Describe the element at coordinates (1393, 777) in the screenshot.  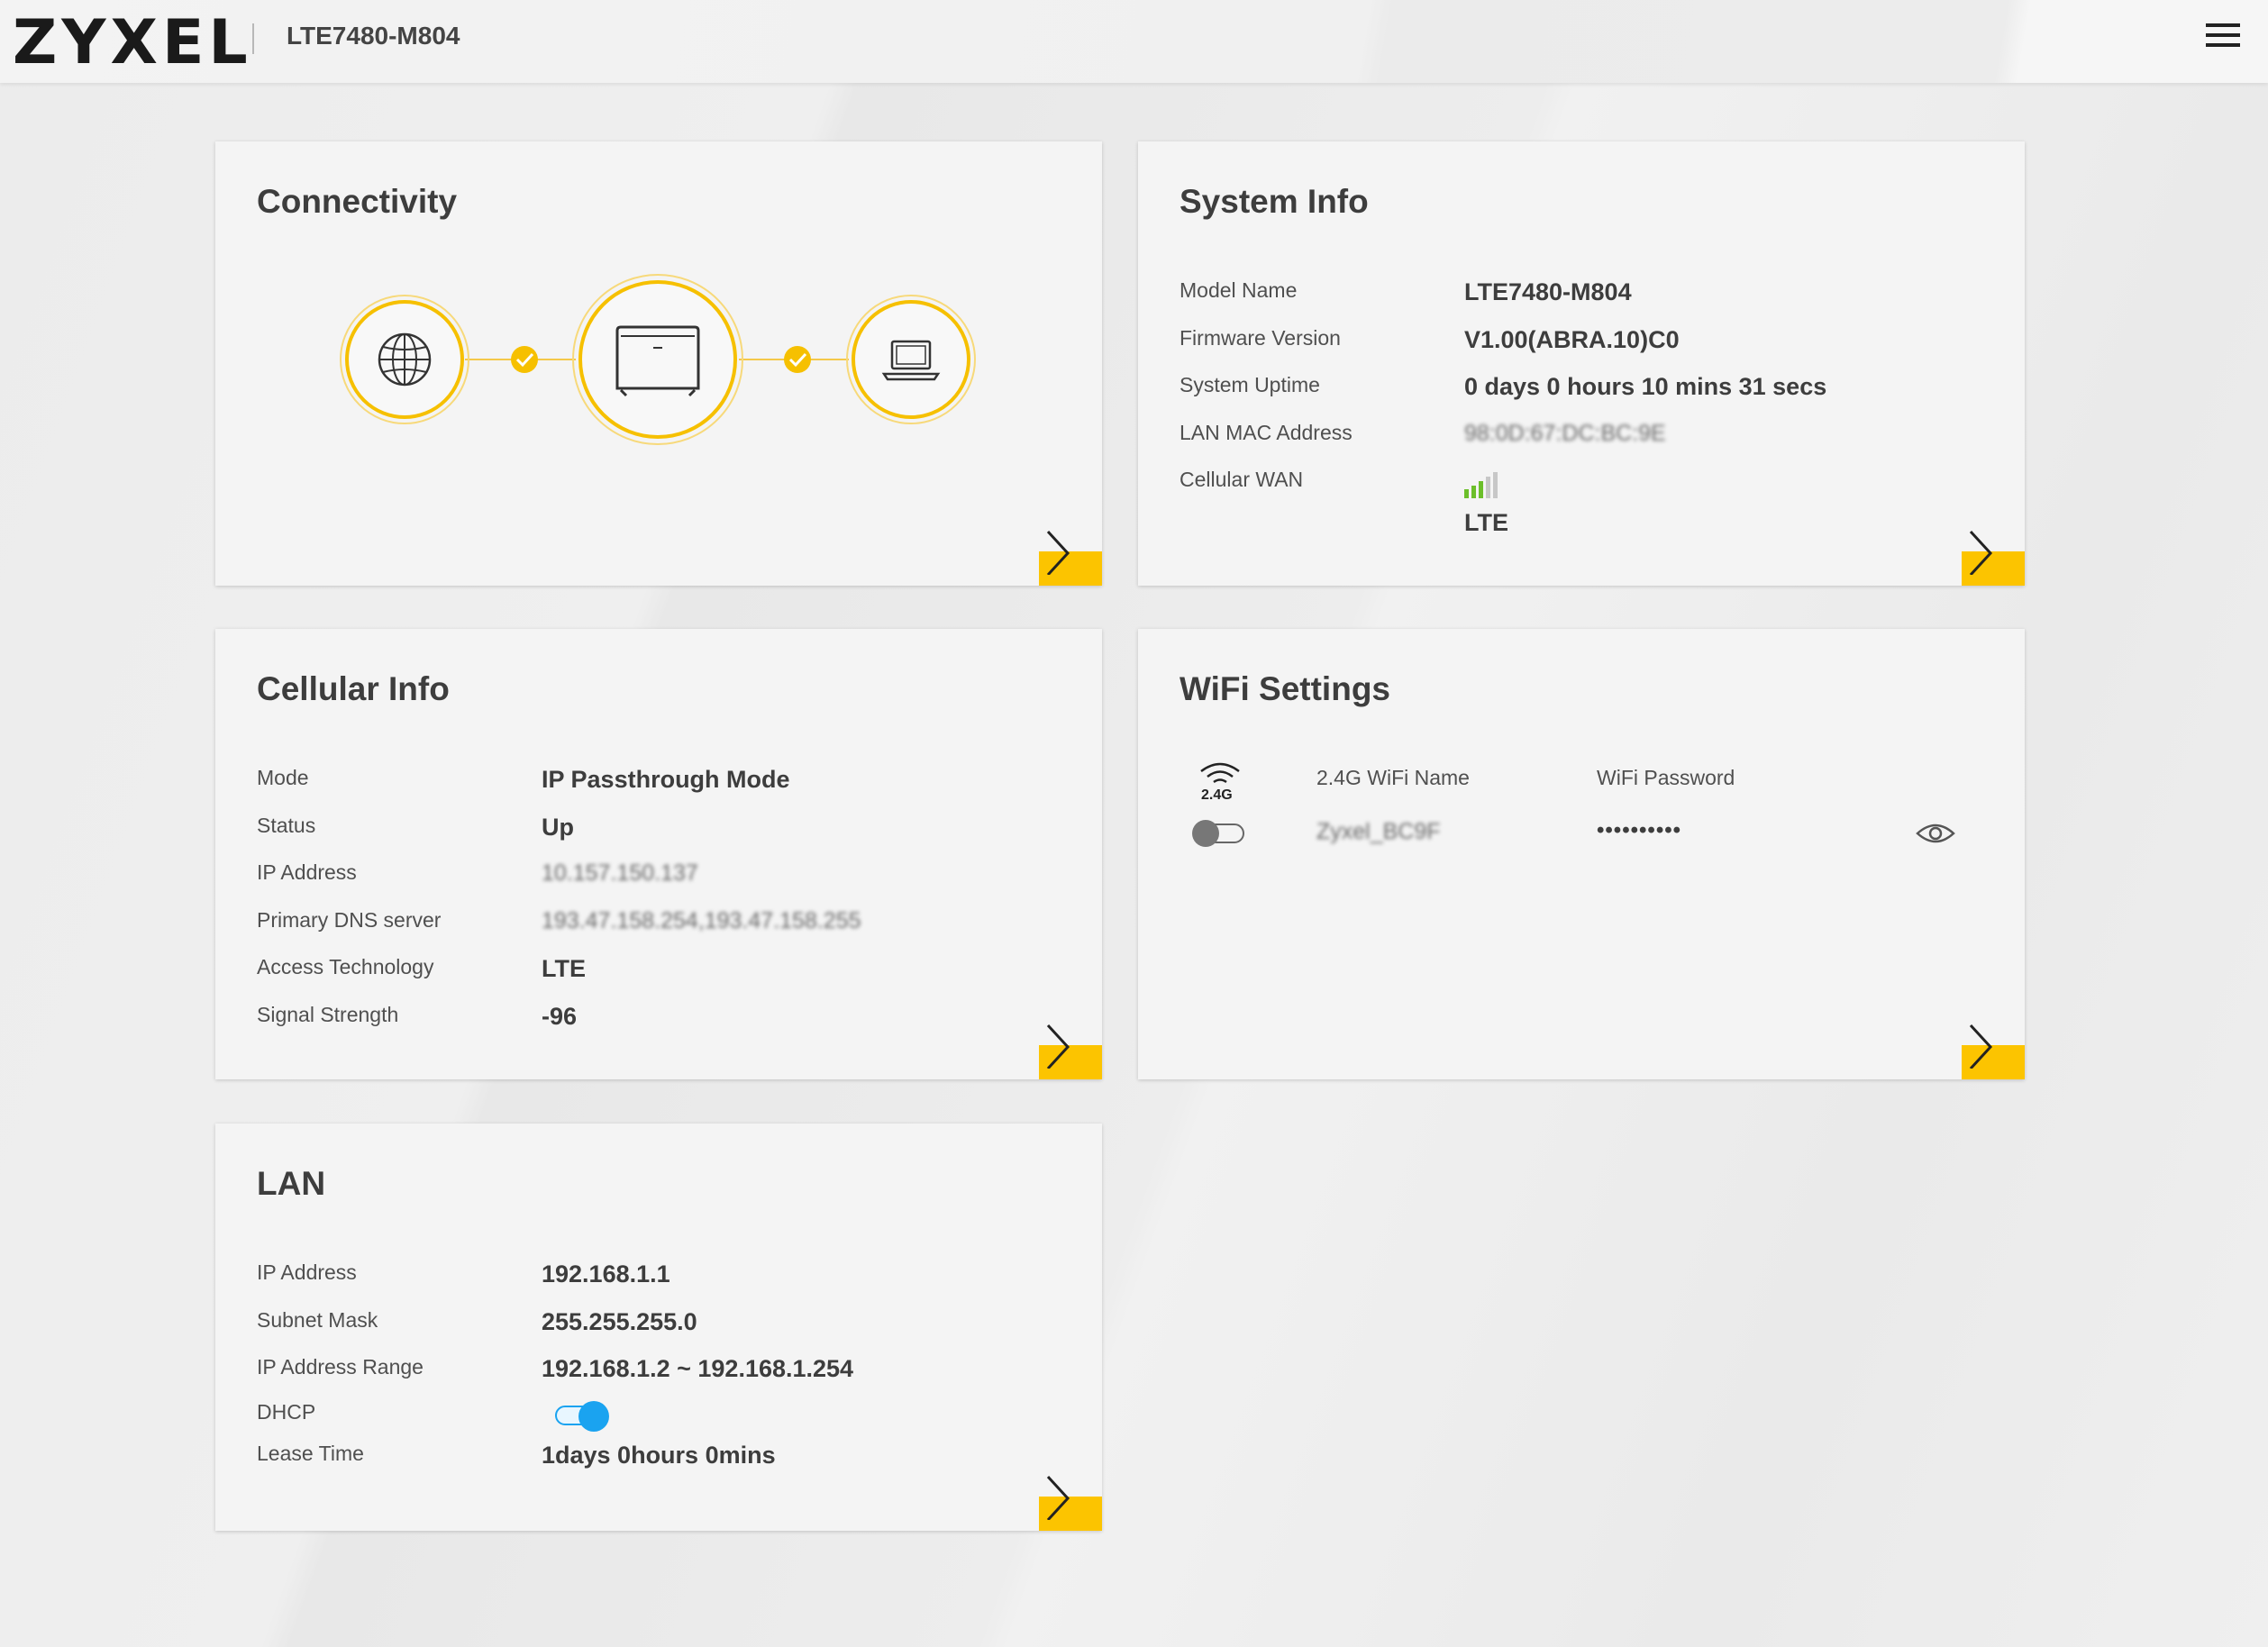
I see `wifi-name-header: 2.4G WiFi Name` at that location.